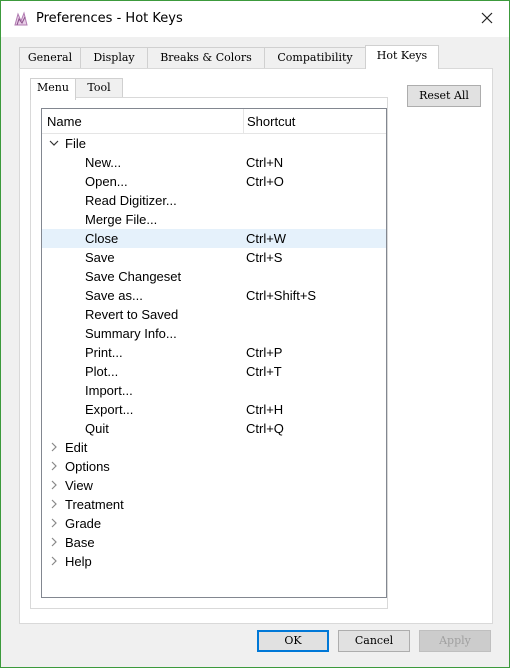 The height and width of the screenshot is (668, 510). I want to click on tab-general: General, so click(50, 57).